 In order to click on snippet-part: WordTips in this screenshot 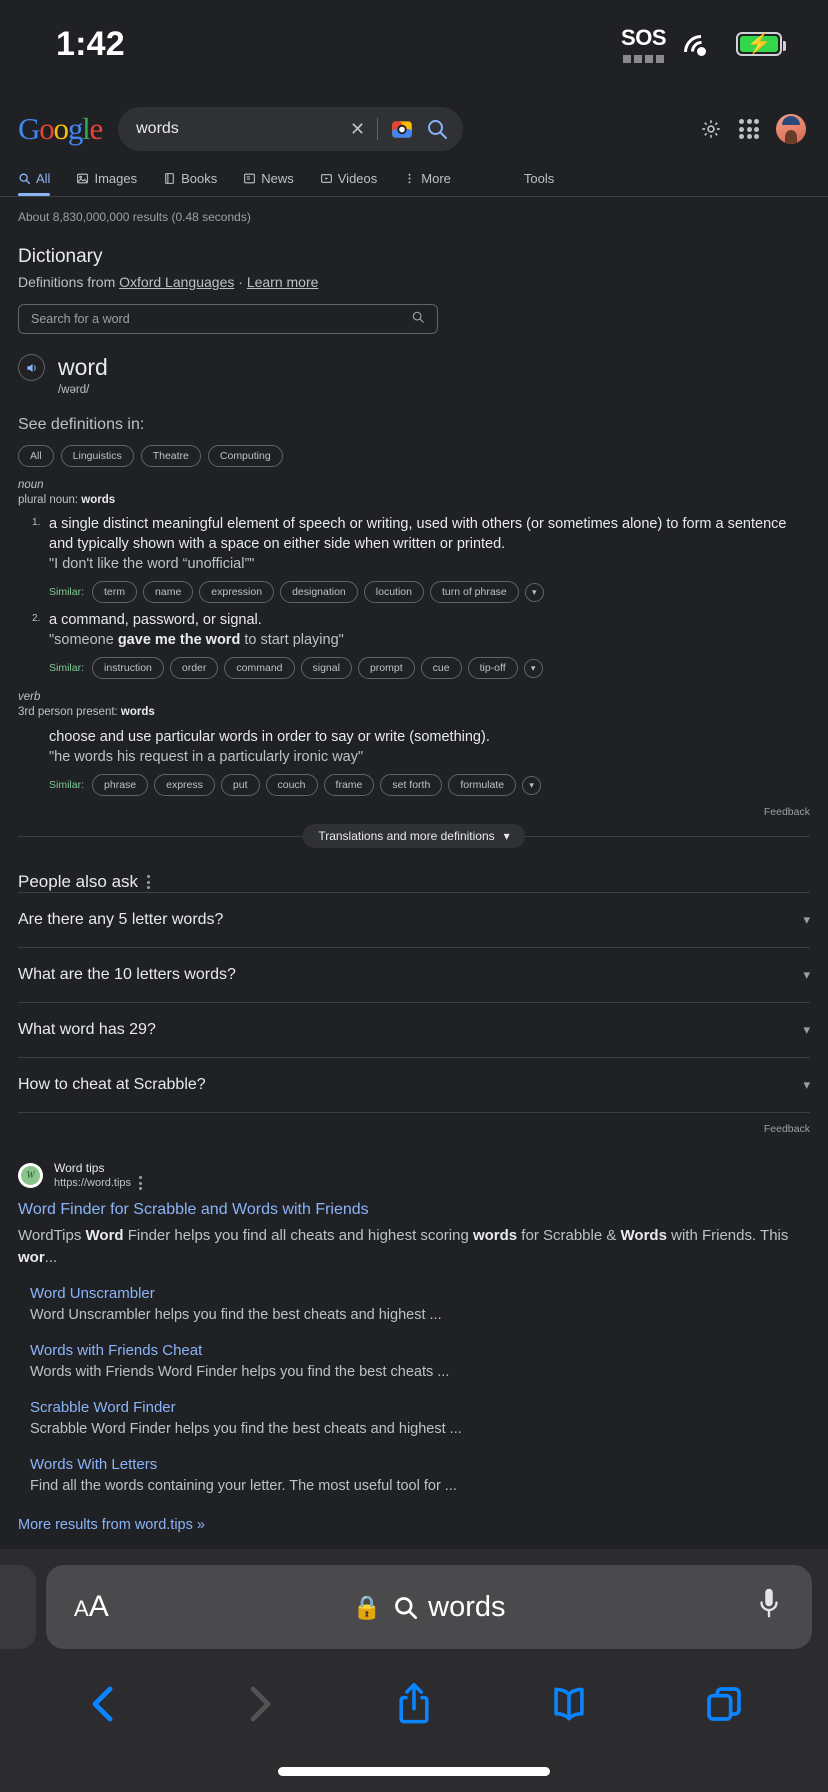, I will do `click(52, 1235)`.